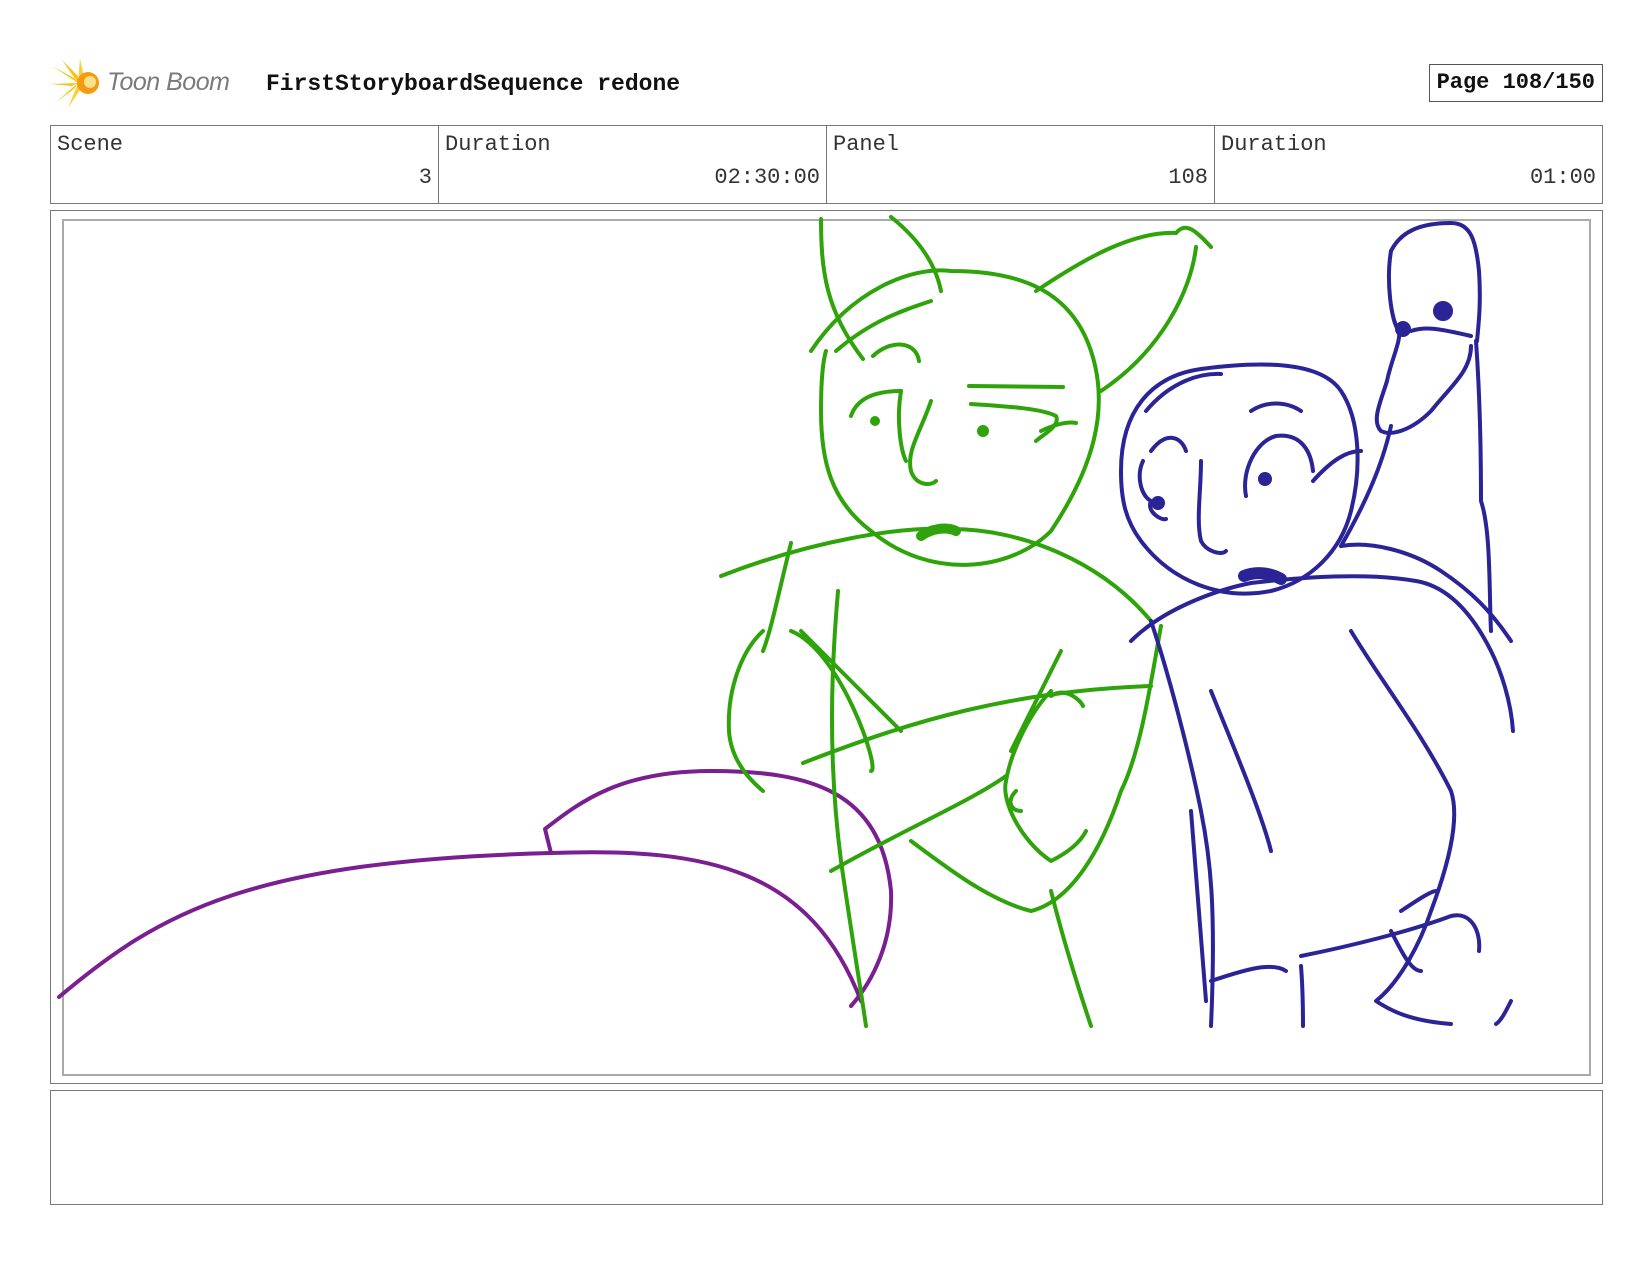  I want to click on scene-duration-label: Duration, so click(498, 144).